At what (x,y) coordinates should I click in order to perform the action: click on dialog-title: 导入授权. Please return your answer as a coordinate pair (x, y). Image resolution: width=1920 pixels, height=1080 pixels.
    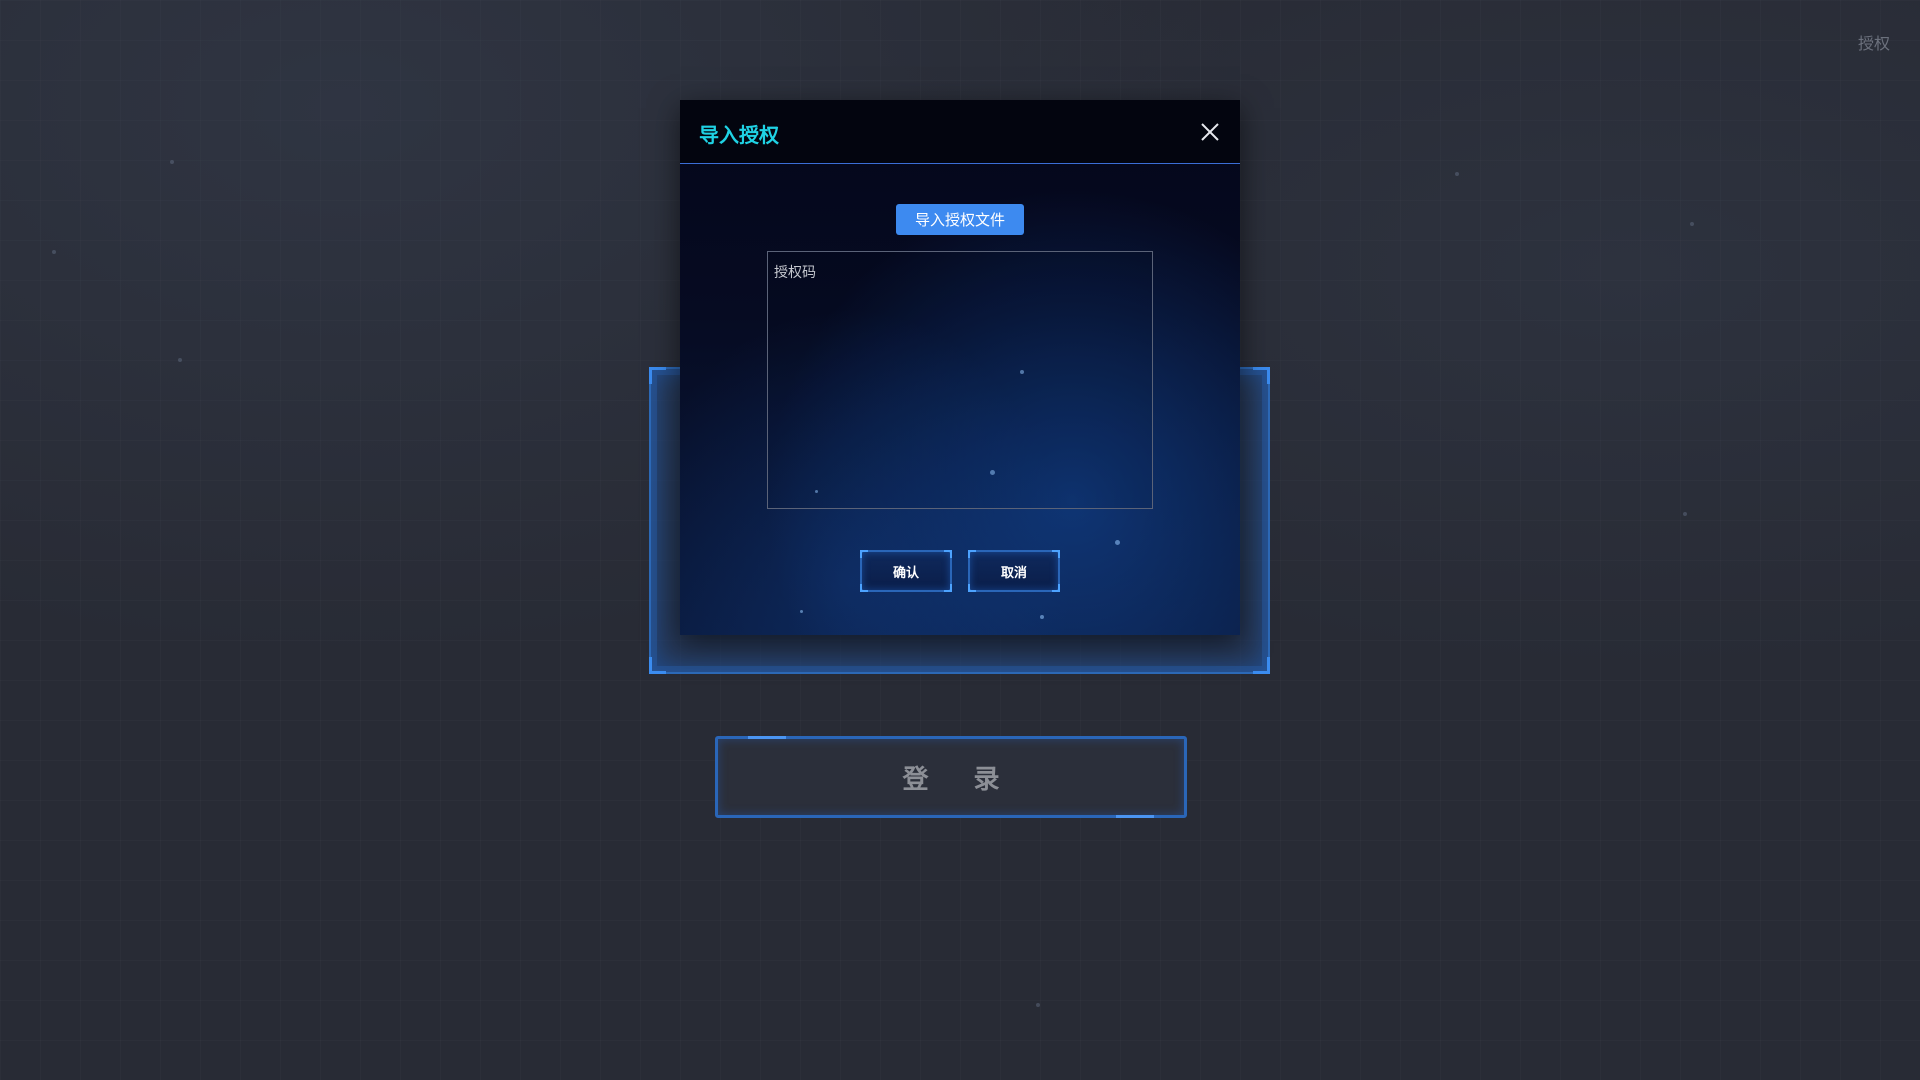
    Looking at the image, I should click on (739, 135).